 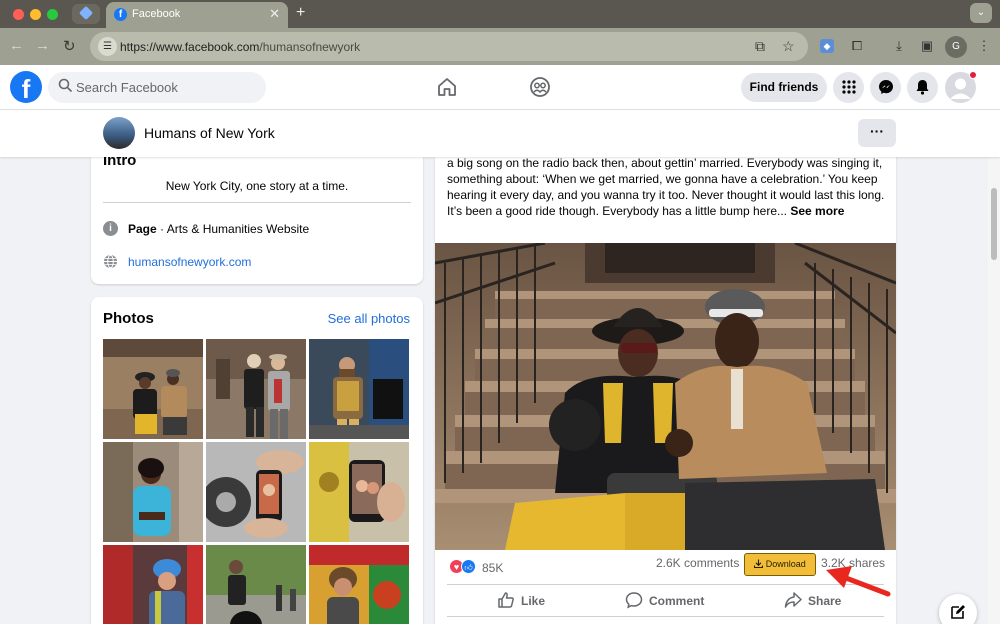 What do you see at coordinates (35, 14) in the screenshot?
I see `minimize-window-button` at bounding box center [35, 14].